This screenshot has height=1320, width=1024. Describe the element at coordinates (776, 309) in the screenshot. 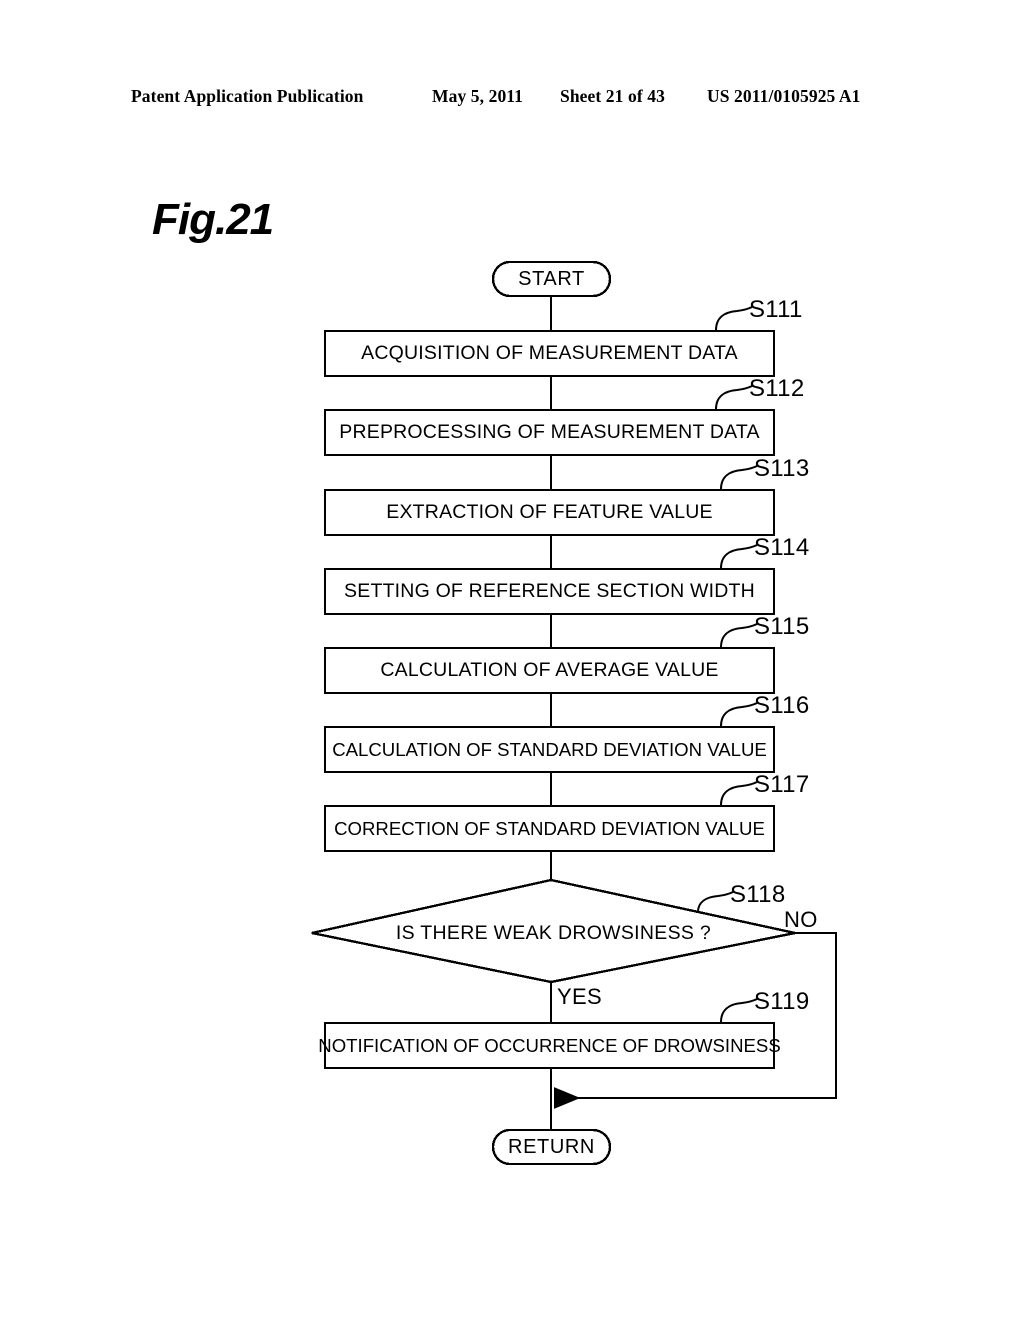

I see `step-reference-s111: S111` at that location.